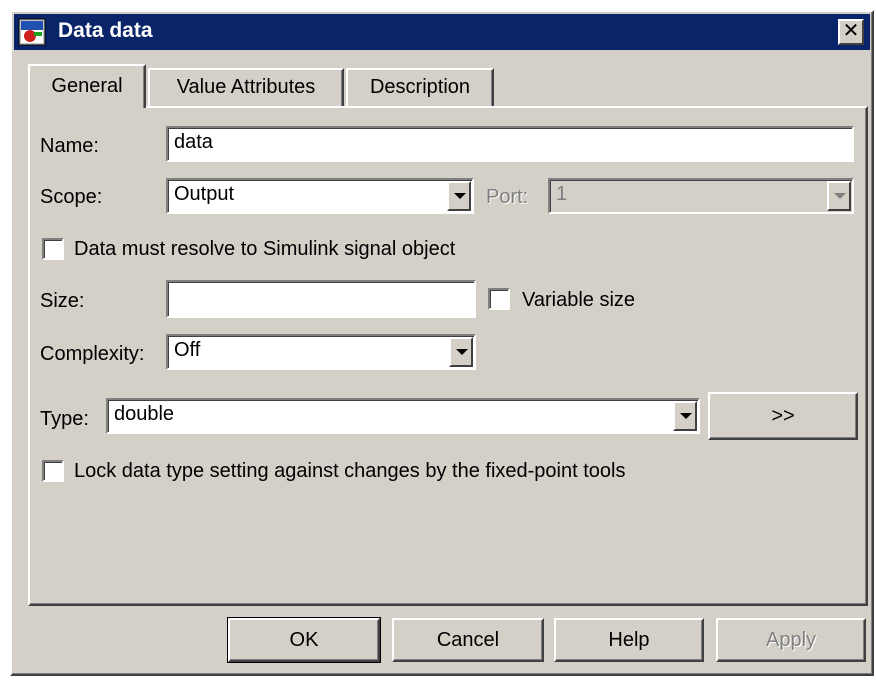  What do you see at coordinates (321, 352) in the screenshot?
I see `complexity-select: Off` at bounding box center [321, 352].